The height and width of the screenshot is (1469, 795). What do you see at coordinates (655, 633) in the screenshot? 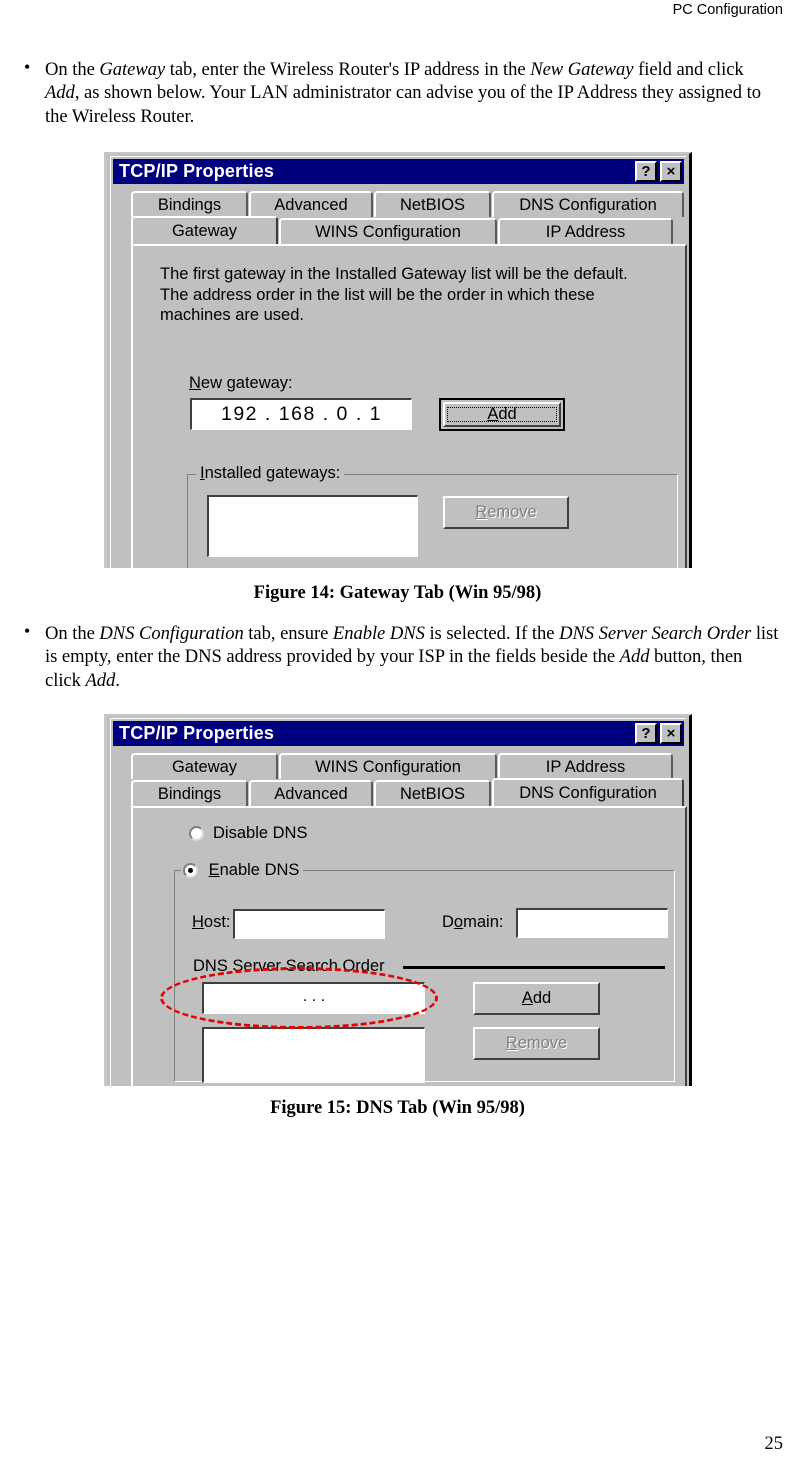
I see `emphasis-text: DNS Server Search Order` at bounding box center [655, 633].